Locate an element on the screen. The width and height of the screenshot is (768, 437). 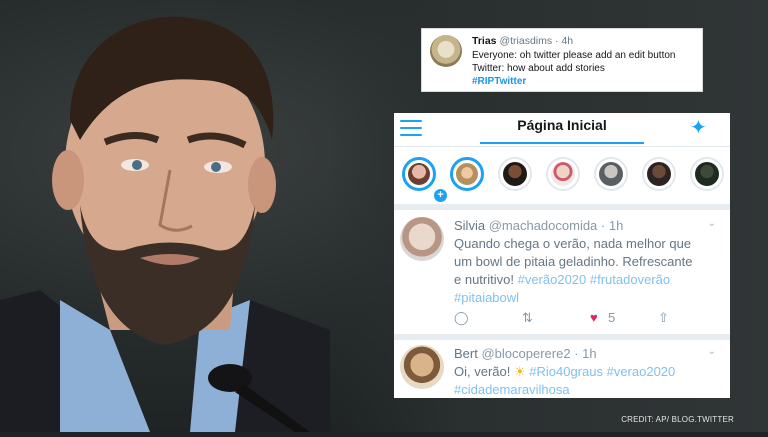
sun-emoji-icon: ☀ is located at coordinates (519, 371).